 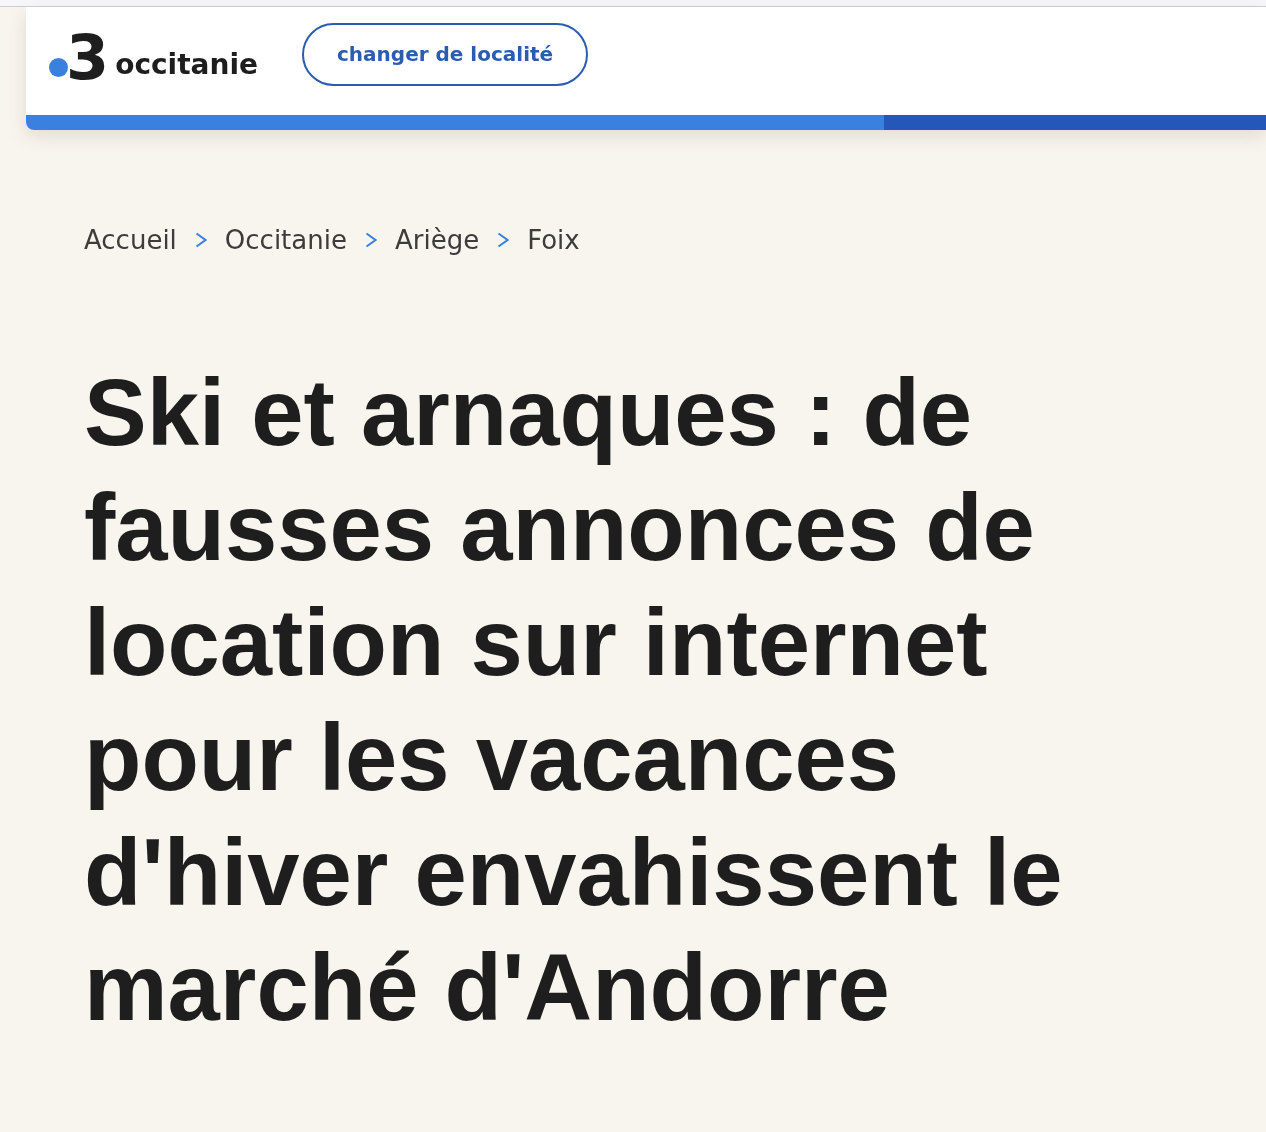 What do you see at coordinates (553, 240) in the screenshot?
I see `breadcrumb-link: Foix` at bounding box center [553, 240].